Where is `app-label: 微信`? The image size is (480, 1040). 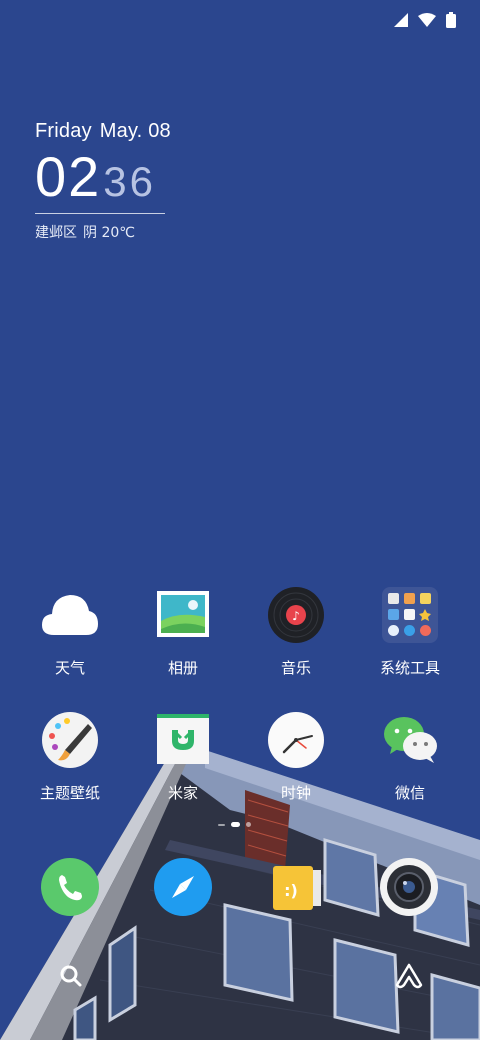 app-label: 微信 is located at coordinates (409, 793).